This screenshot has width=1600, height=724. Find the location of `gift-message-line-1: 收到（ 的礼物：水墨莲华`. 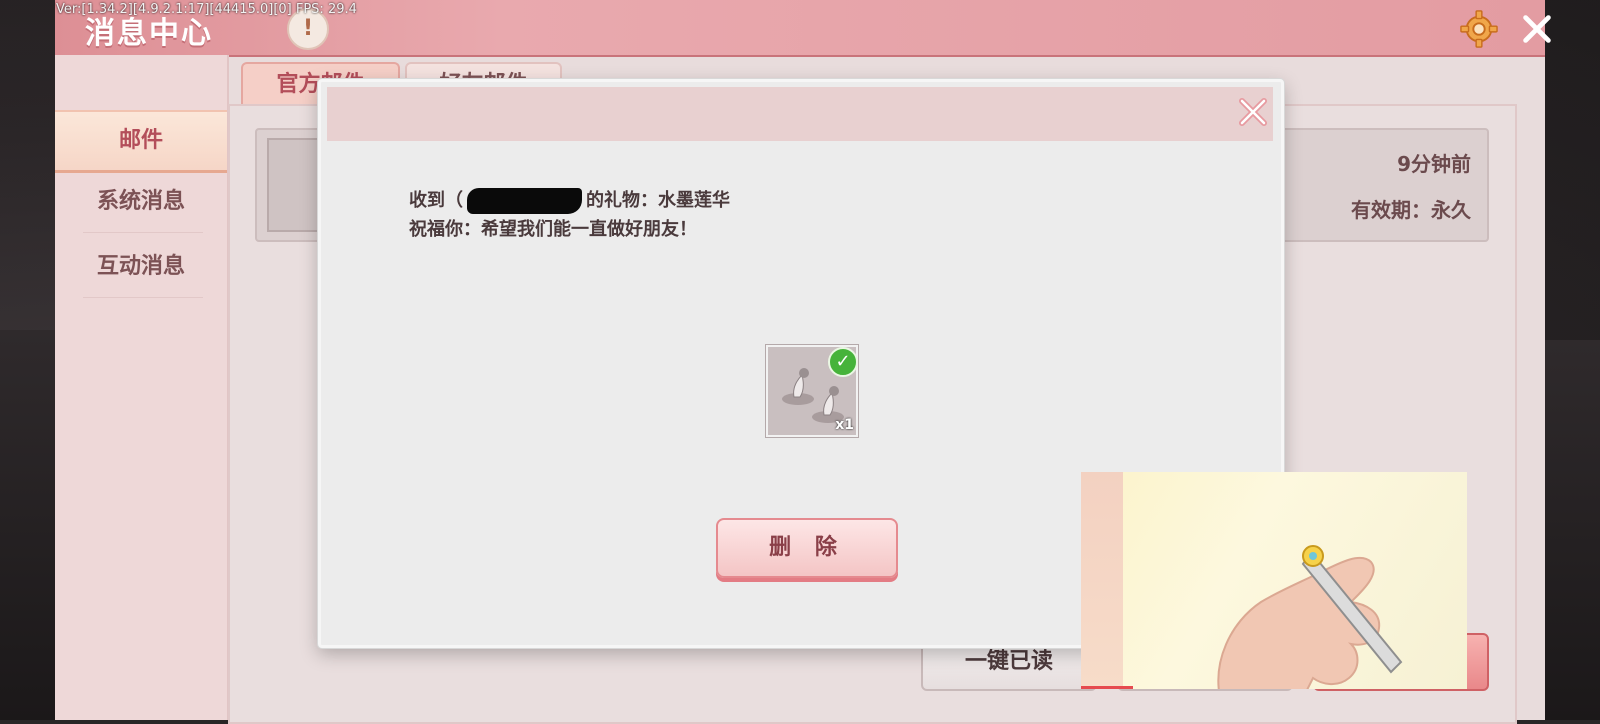

gift-message-line-1: 收到（ 的礼物：水墨莲华 is located at coordinates (569, 200).